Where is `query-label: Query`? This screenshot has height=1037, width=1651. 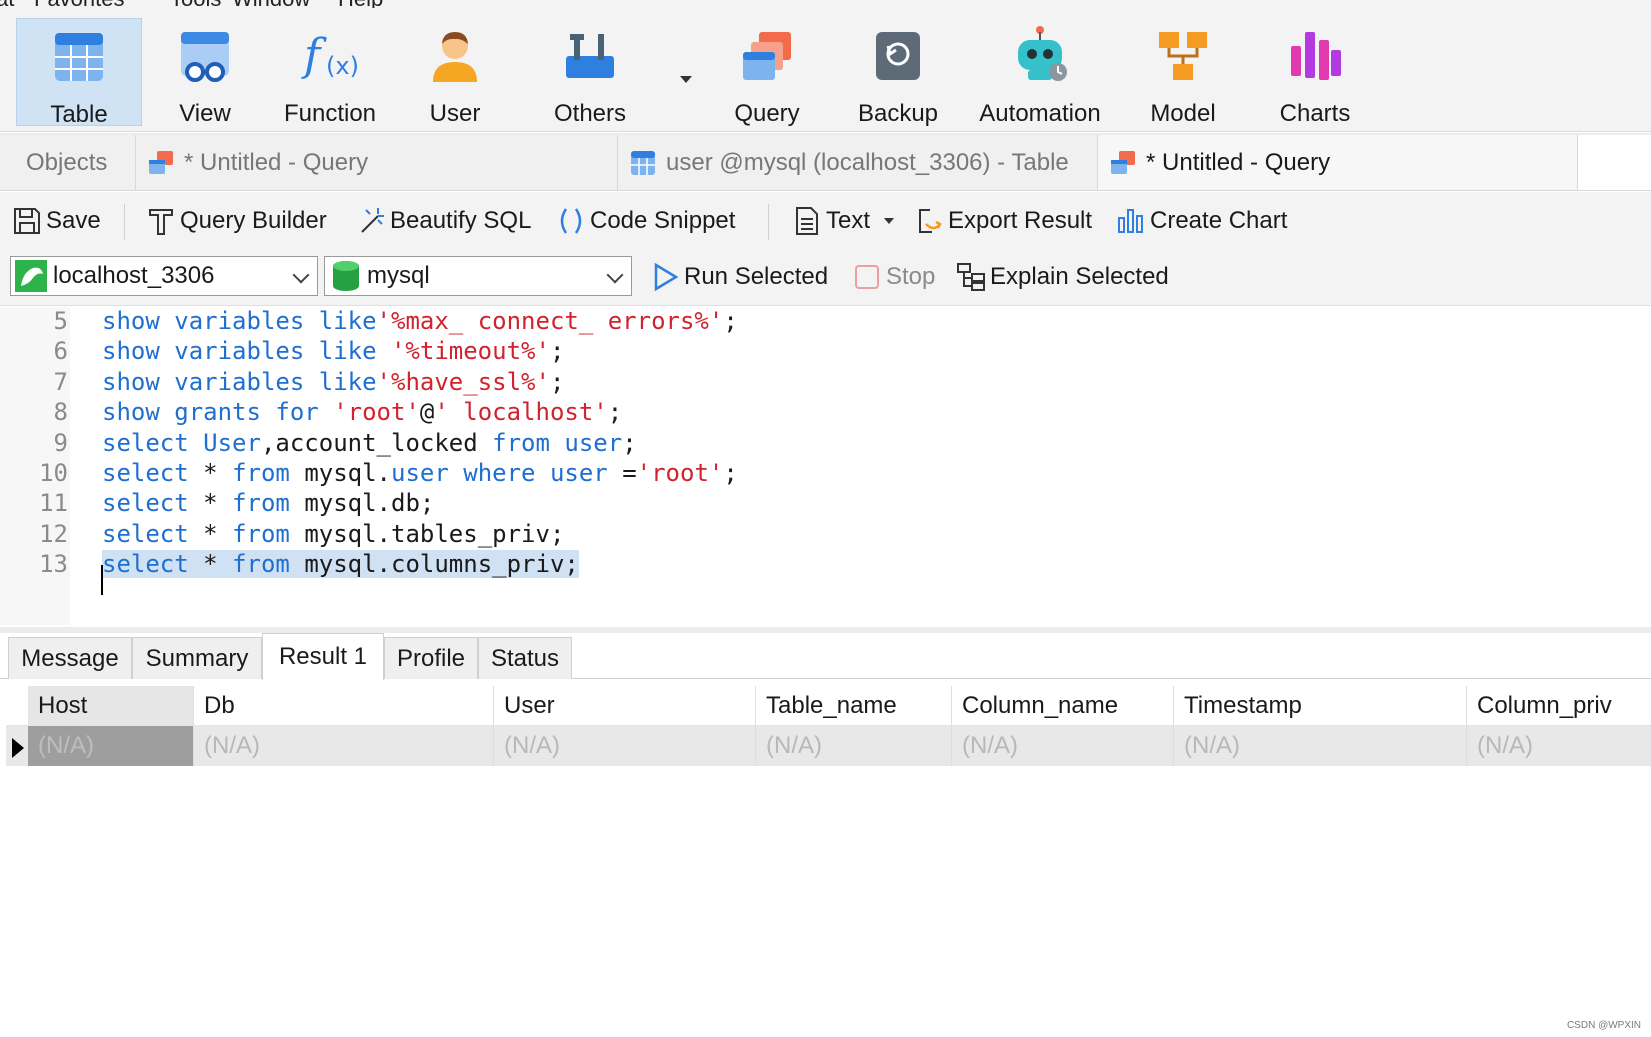 query-label: Query is located at coordinates (767, 113).